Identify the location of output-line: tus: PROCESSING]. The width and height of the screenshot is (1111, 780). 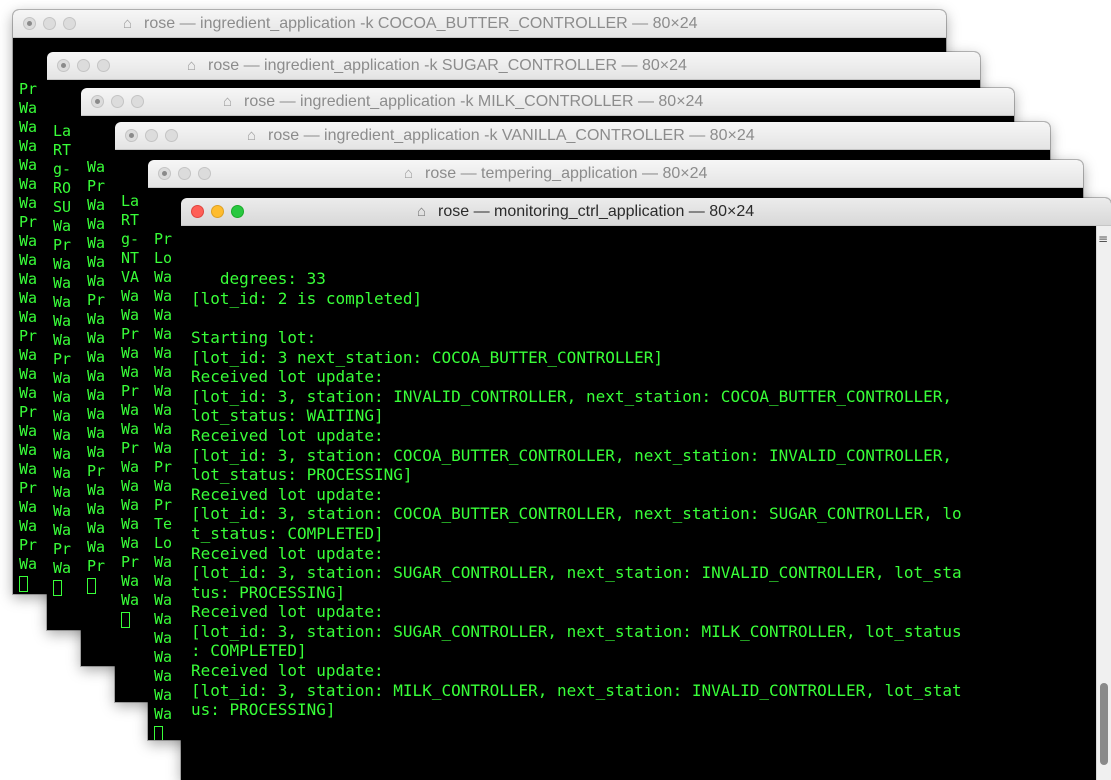
(268, 592).